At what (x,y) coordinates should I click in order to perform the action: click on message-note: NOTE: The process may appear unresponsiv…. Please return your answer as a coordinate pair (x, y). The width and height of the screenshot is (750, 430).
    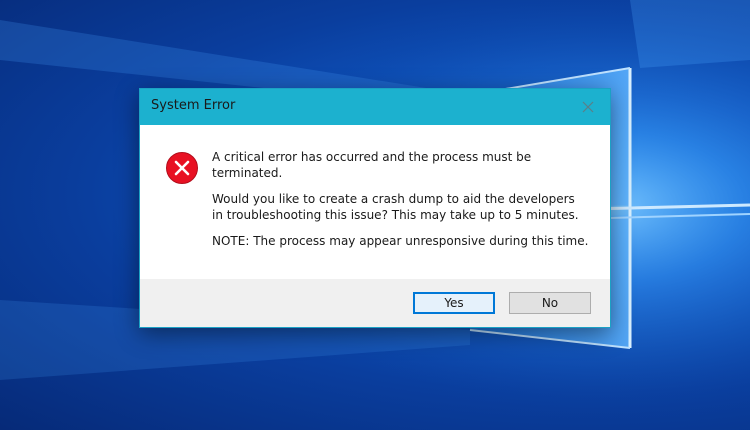
    Looking at the image, I should click on (400, 241).